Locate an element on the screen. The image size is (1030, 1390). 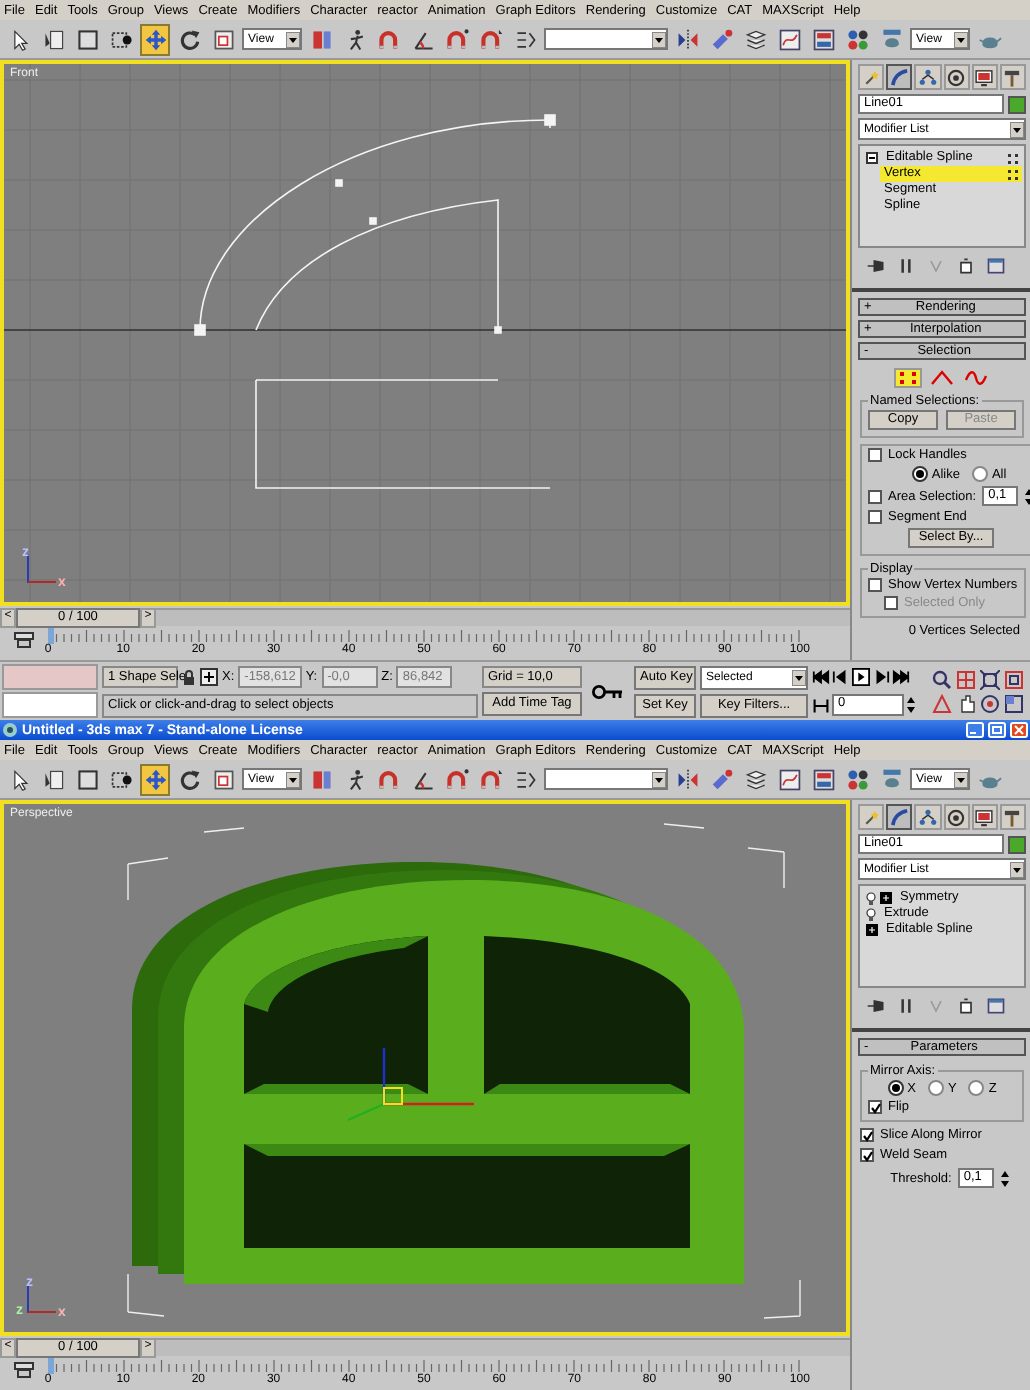
vertex-dots-icon is located at coordinates (1013, 174).